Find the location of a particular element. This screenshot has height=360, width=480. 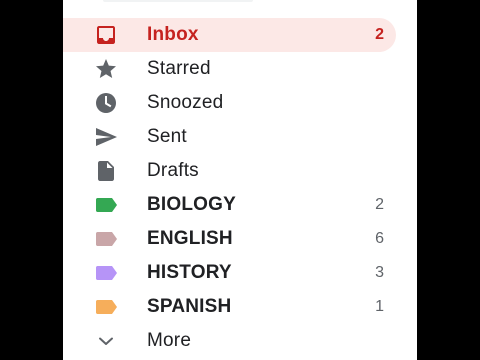

inbox-unread-count: 2 is located at coordinates (379, 34).